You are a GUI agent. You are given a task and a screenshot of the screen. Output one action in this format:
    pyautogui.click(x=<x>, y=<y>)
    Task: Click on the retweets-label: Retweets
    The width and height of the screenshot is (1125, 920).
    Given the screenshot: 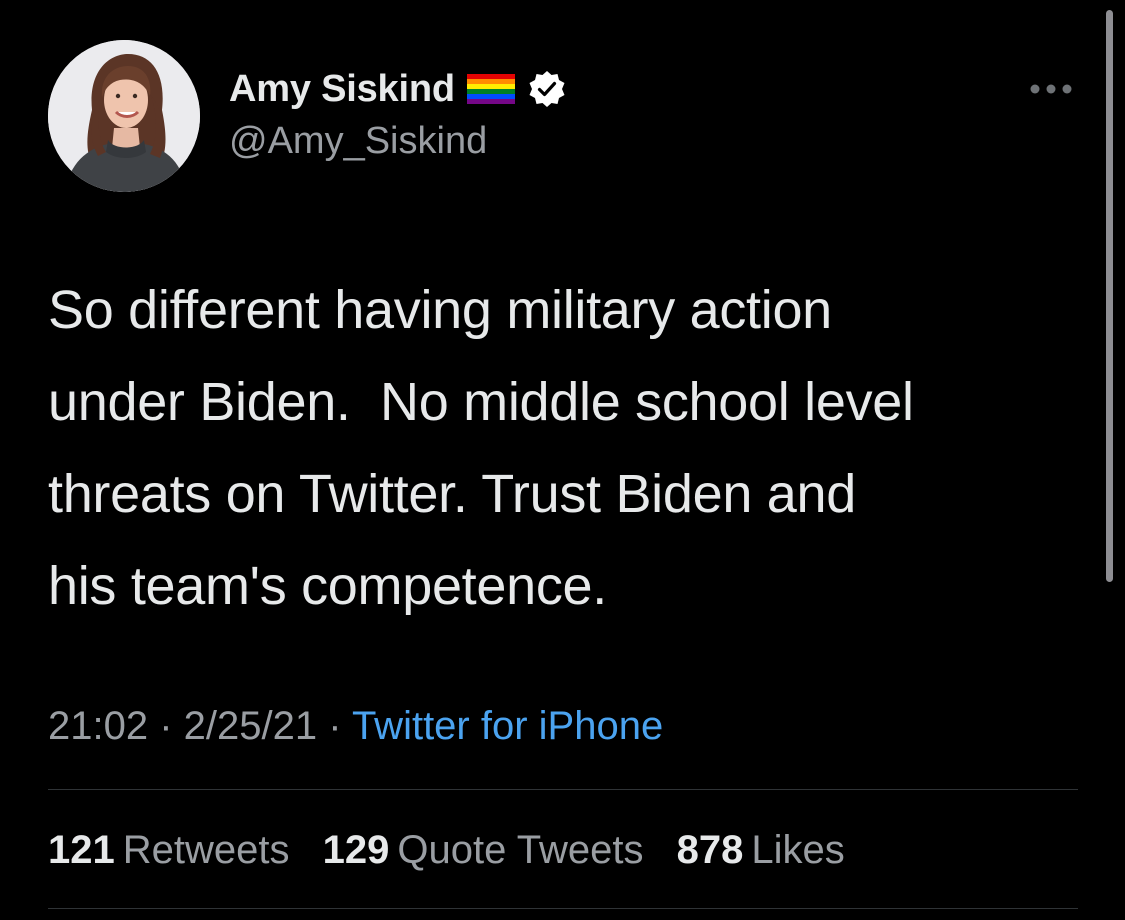 What is the action you would take?
    pyautogui.click(x=206, y=850)
    